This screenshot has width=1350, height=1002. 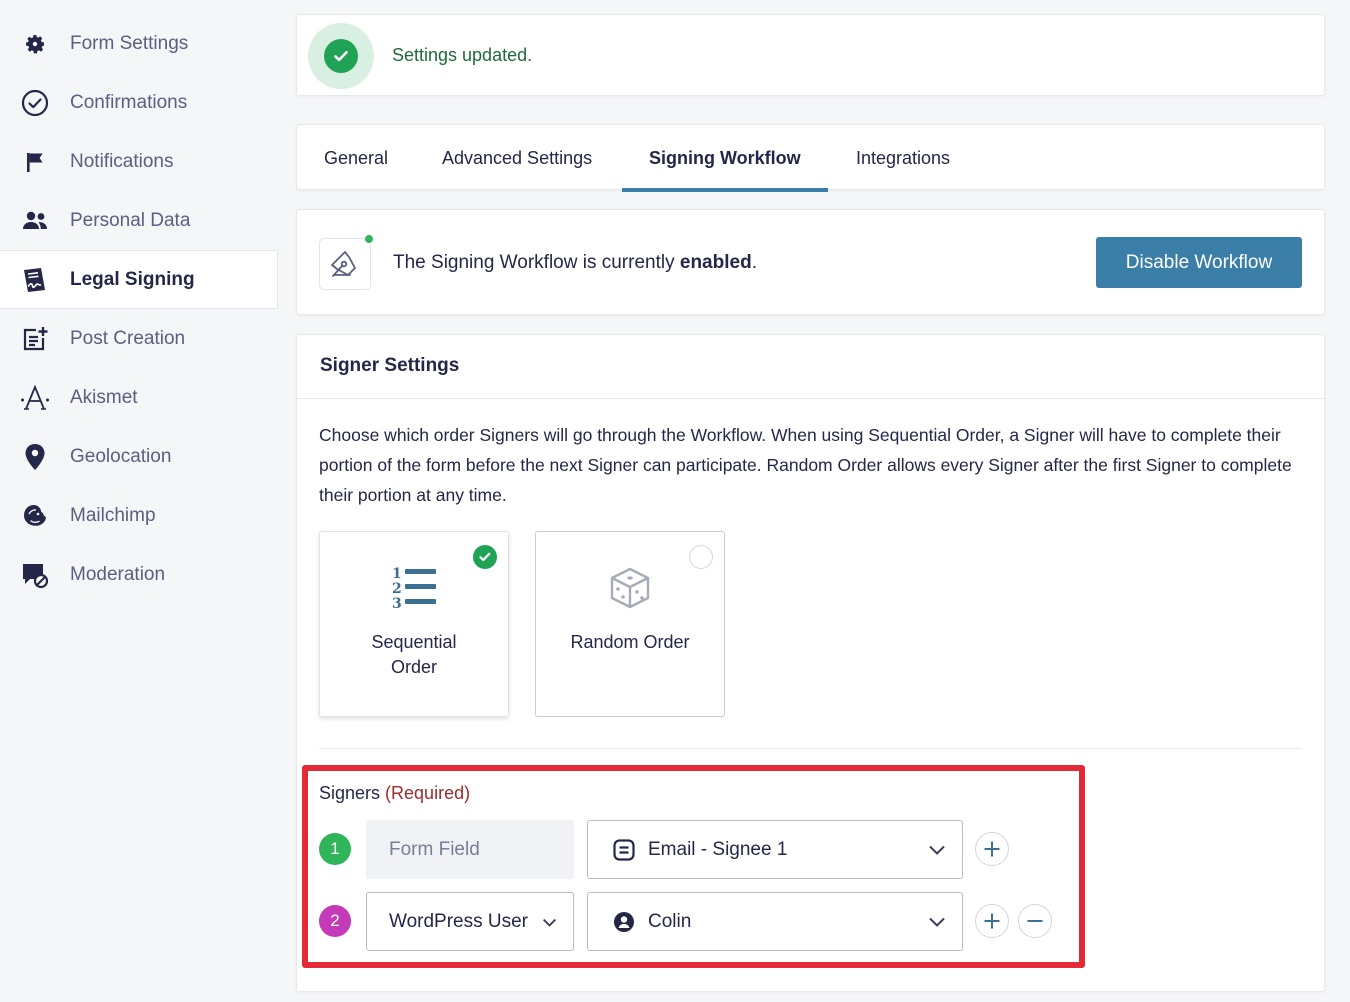 What do you see at coordinates (630, 588) in the screenshot?
I see `dice-icon` at bounding box center [630, 588].